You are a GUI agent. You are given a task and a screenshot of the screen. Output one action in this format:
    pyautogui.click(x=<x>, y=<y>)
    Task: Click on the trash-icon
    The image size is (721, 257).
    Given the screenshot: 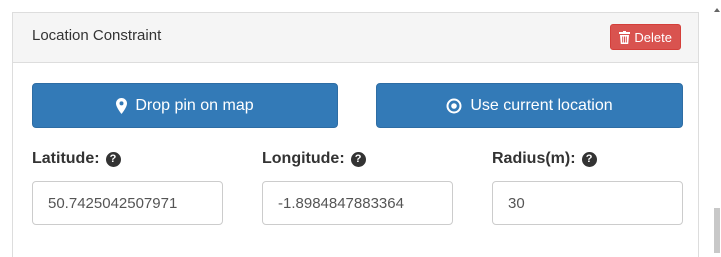 What is the action you would take?
    pyautogui.click(x=625, y=37)
    